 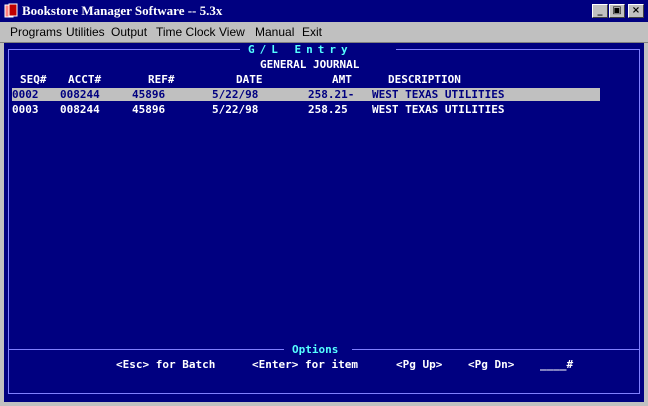 What do you see at coordinates (600, 11) in the screenshot?
I see `minimize-button: _` at bounding box center [600, 11].